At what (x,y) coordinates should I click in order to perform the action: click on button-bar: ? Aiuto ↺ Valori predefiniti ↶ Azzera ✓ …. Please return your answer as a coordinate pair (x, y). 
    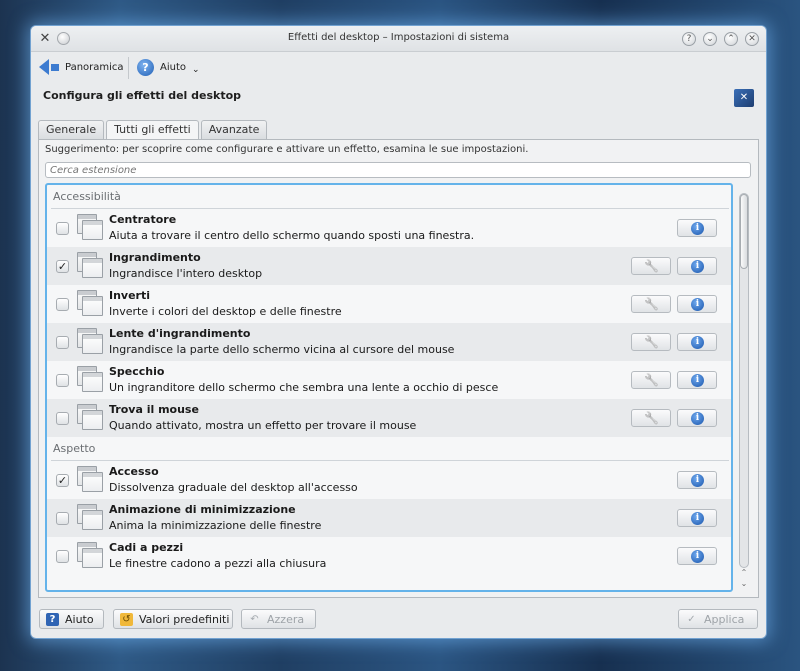
    Looking at the image, I should click on (398, 619).